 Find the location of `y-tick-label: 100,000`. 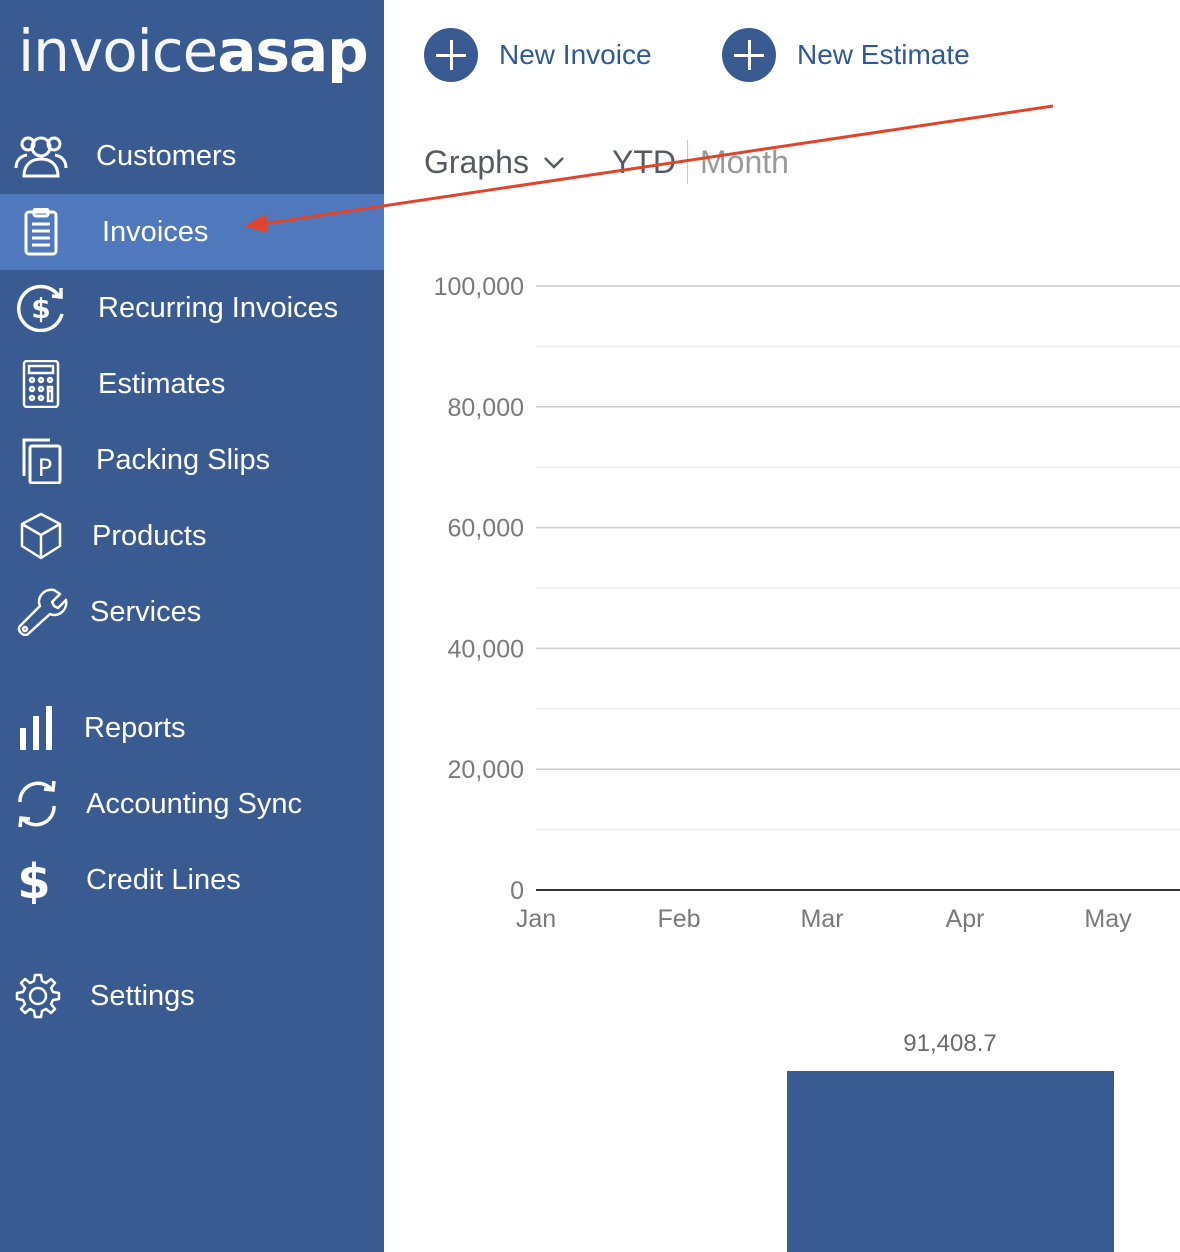

y-tick-label: 100,000 is located at coordinates (479, 287).